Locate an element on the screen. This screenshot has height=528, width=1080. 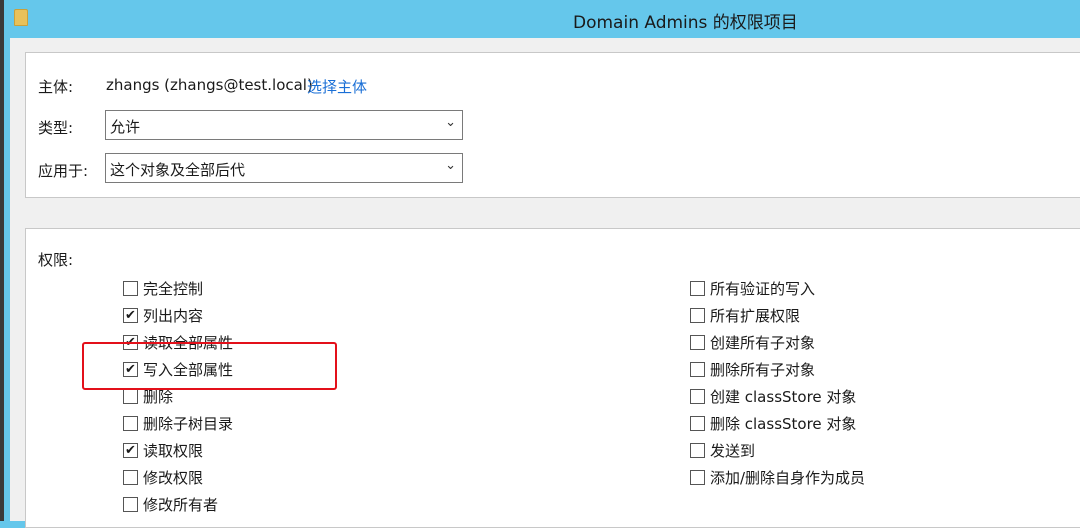
permission-label: 所有验证的写入 is located at coordinates (763, 289).